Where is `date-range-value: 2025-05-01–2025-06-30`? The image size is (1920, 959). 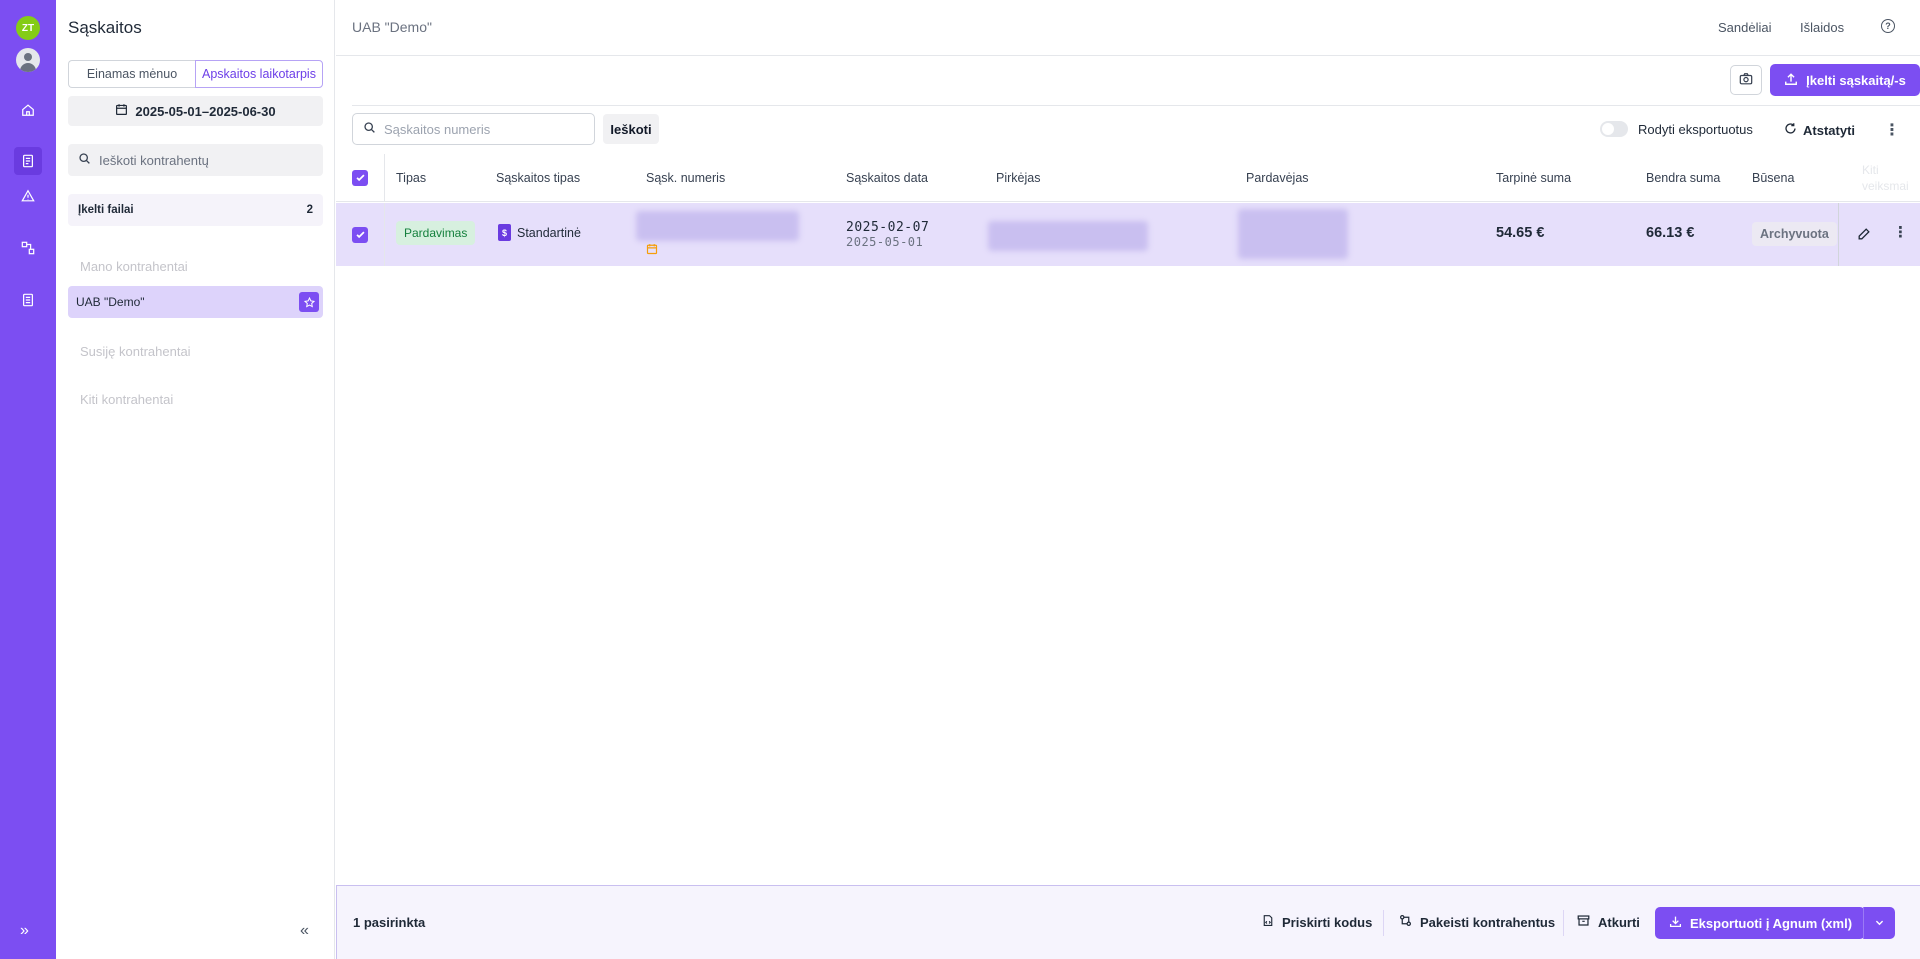
date-range-value: 2025-05-01–2025-06-30 is located at coordinates (205, 111).